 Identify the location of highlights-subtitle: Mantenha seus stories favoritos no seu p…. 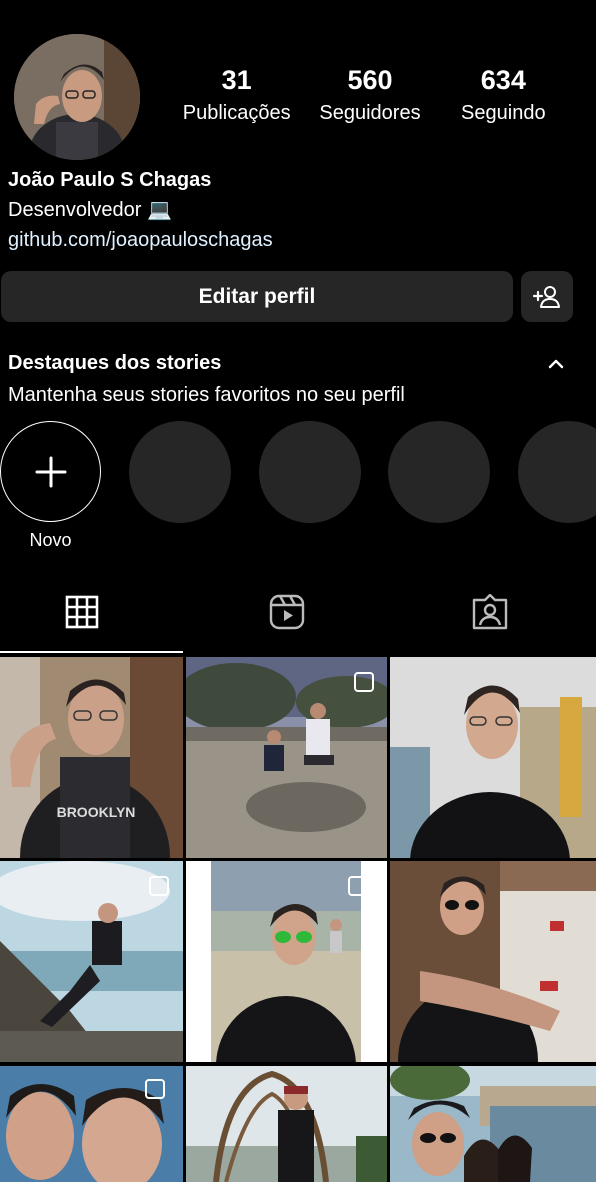
(206, 395).